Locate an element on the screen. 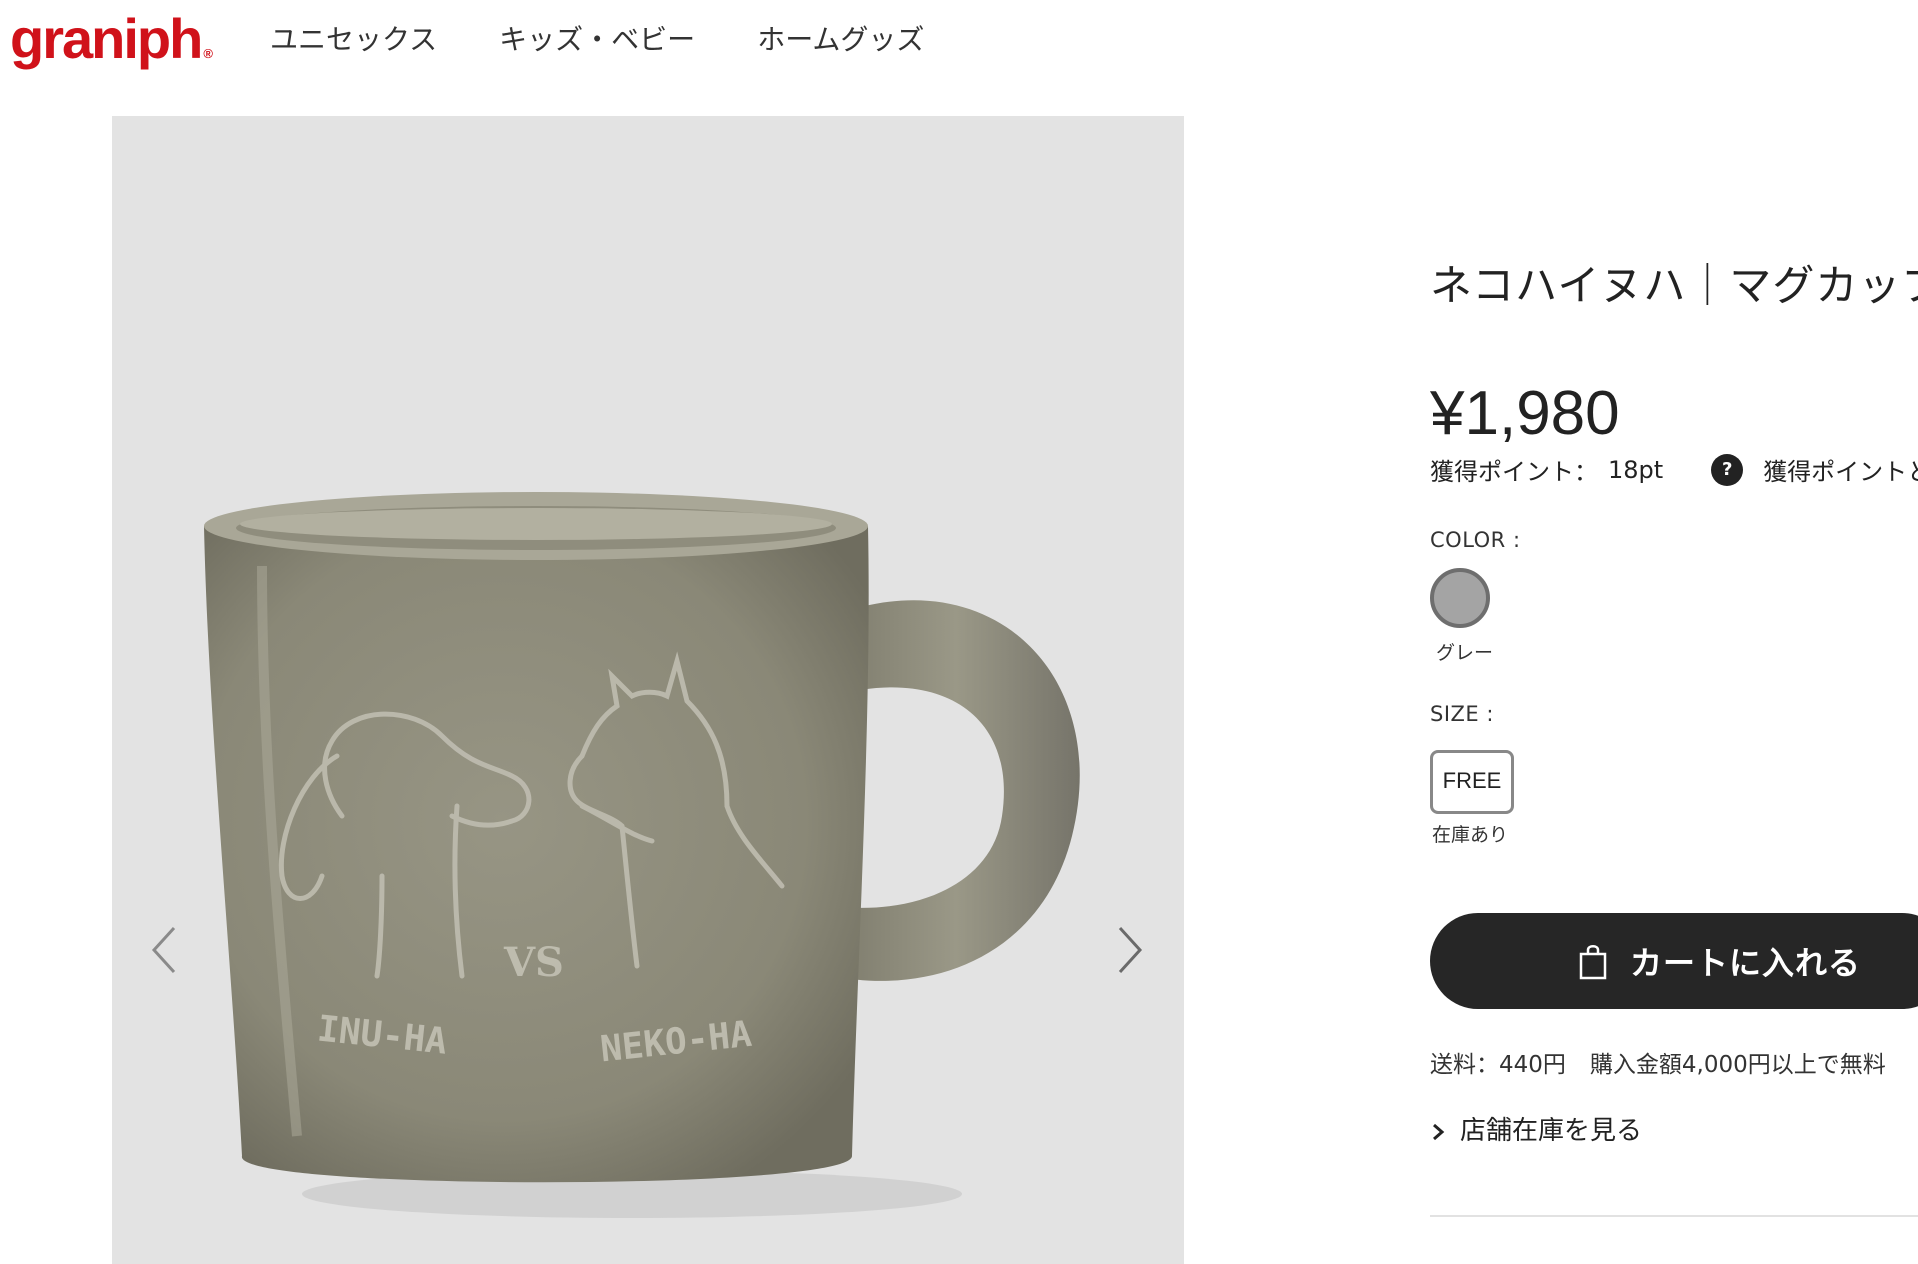 This screenshot has height=1264, width=1918. store-stock-link: 店舗在庫を見る is located at coordinates (1536, 1128).